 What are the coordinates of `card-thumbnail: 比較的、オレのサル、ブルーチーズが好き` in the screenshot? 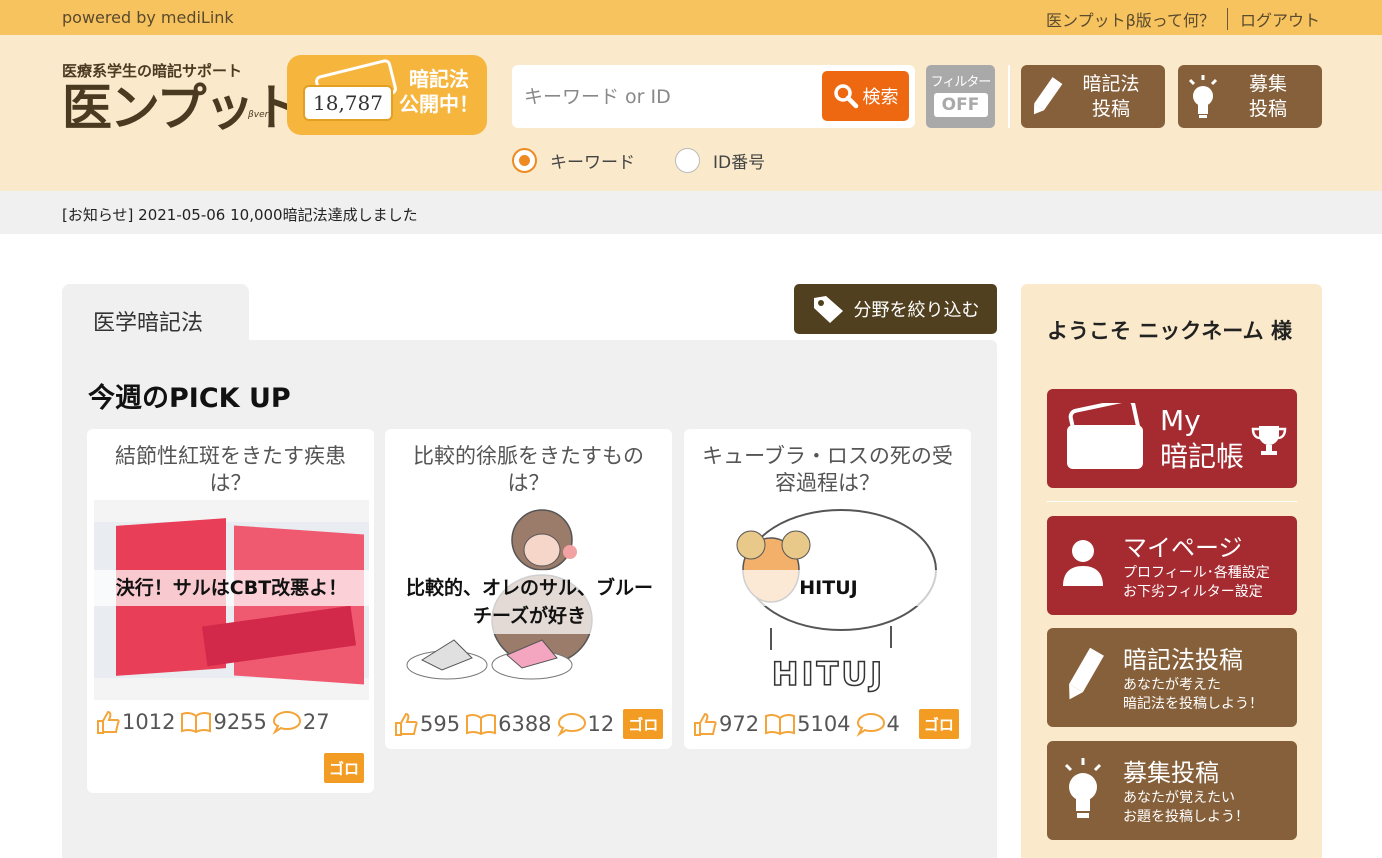 It's located at (529, 600).